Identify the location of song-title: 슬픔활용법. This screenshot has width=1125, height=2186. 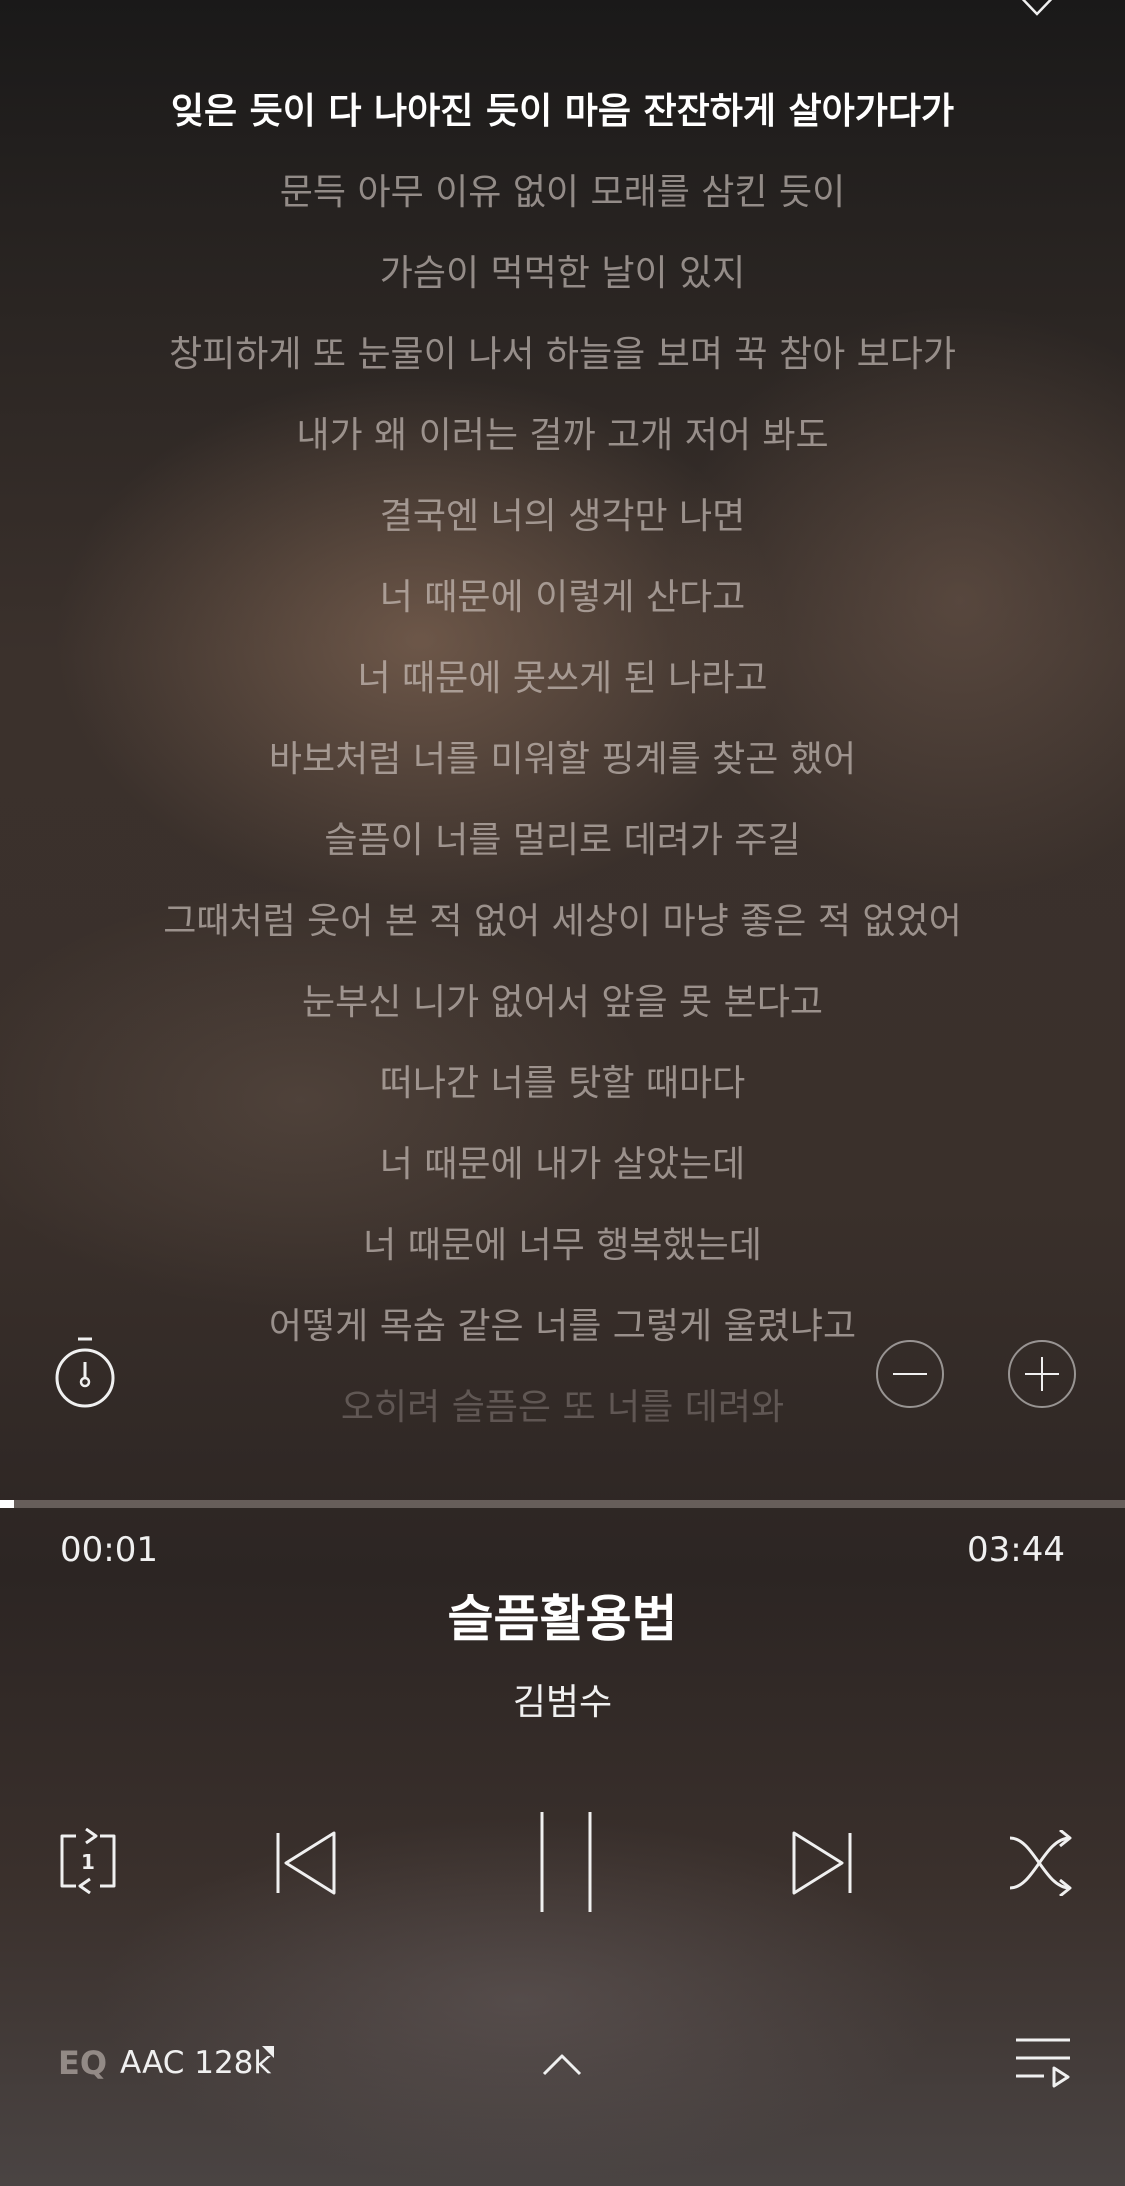
(562, 1619).